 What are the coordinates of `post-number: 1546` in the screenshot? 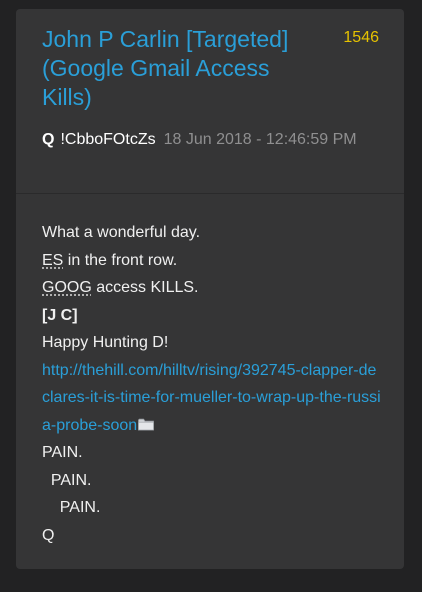 It's located at (361, 38).